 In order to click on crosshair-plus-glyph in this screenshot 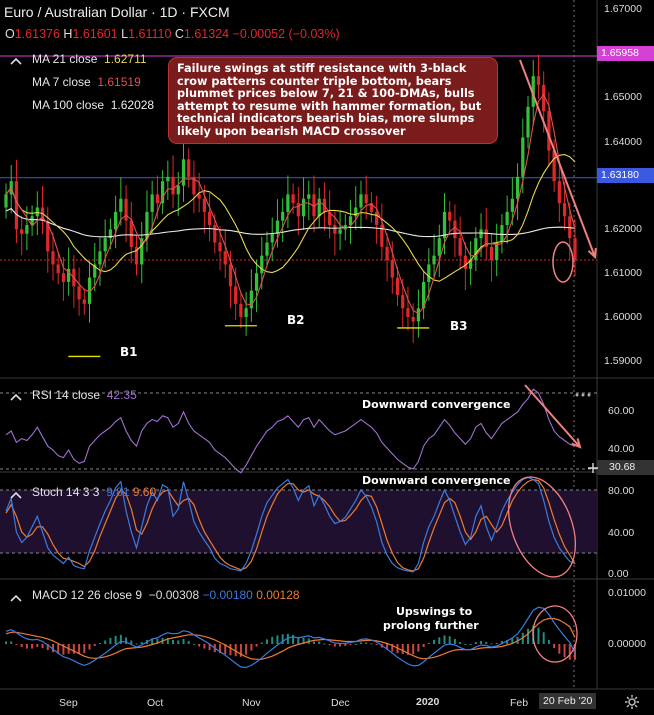, I will do `click(593, 468)`.